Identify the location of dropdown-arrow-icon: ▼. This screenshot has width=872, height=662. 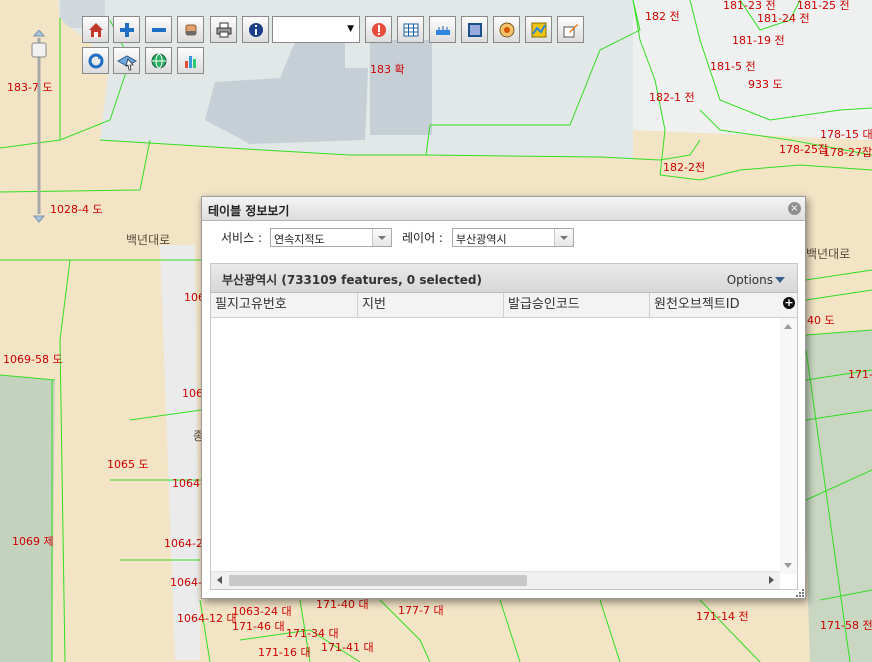
(350, 29).